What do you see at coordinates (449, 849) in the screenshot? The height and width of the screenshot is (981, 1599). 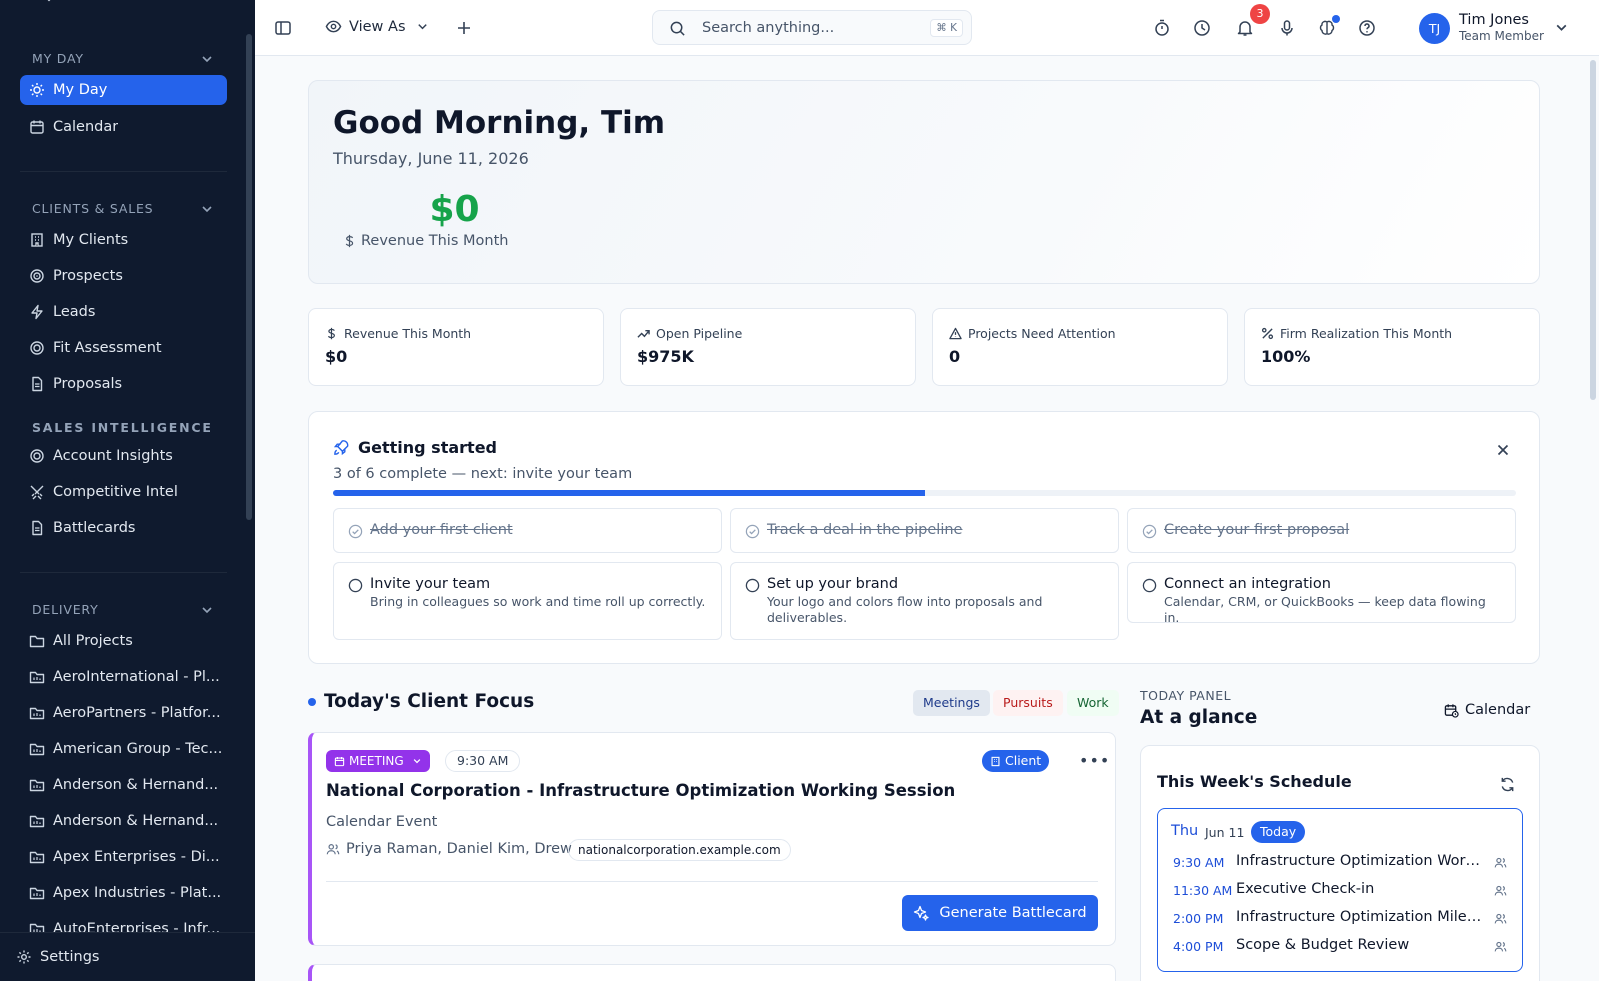 I see `attendees: Priya Raman, Daniel Kim, Drew` at bounding box center [449, 849].